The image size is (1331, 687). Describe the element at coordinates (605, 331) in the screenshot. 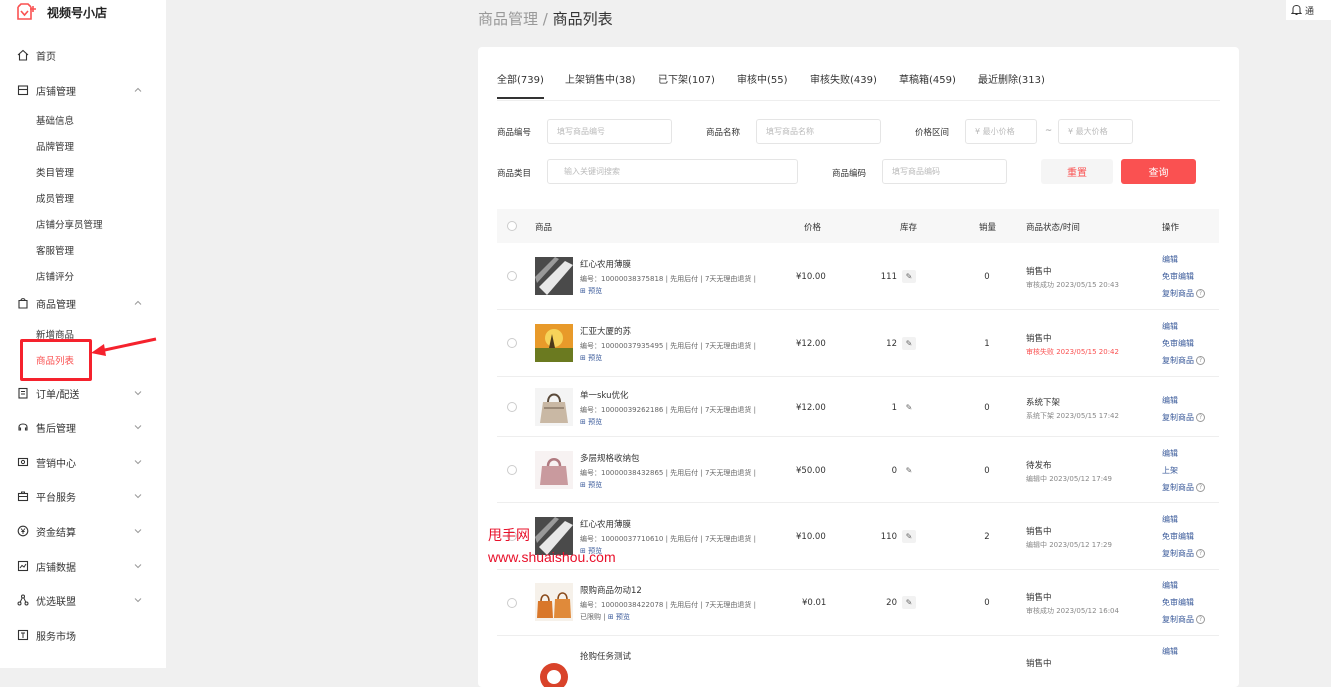

I see `product-name: 汇亚大厦的苏` at that location.